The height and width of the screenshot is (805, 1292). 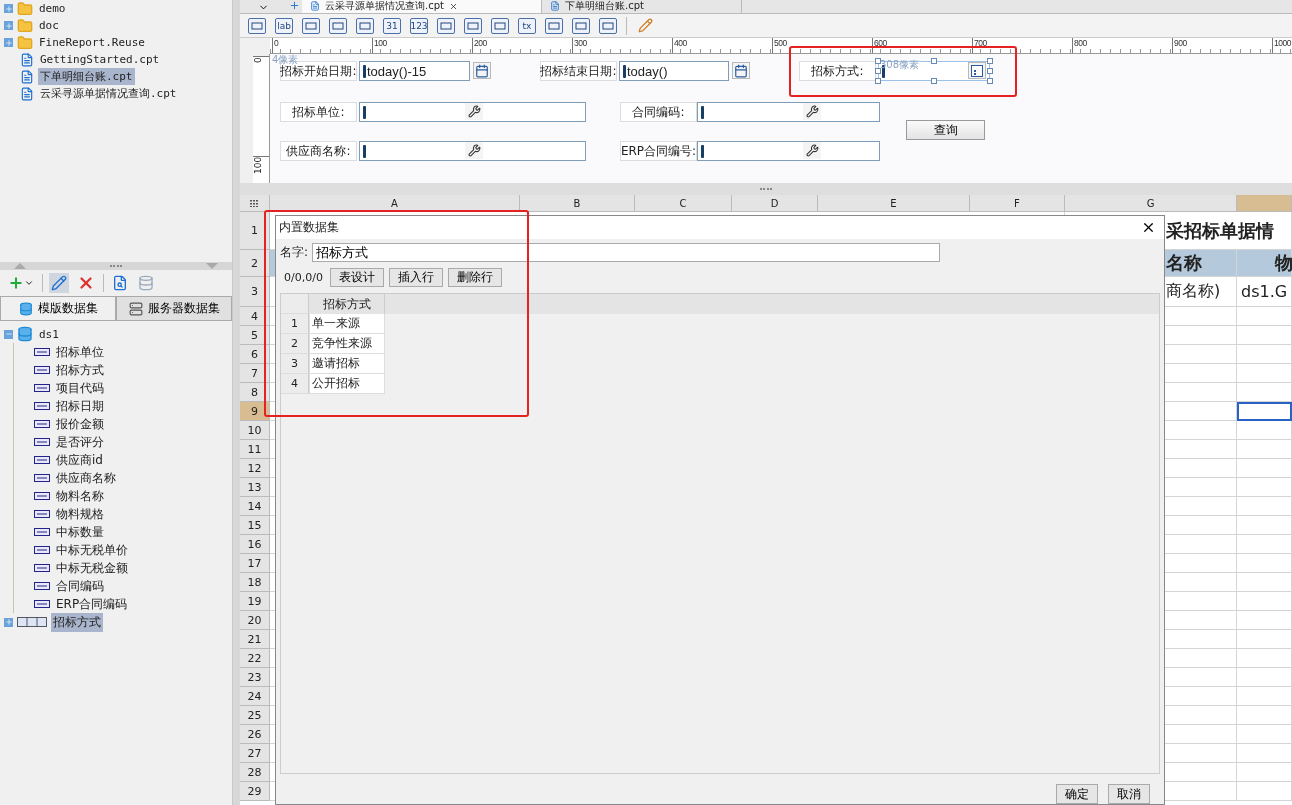 What do you see at coordinates (837, 71) in the screenshot?
I see `form-label: 招标方式:` at bounding box center [837, 71].